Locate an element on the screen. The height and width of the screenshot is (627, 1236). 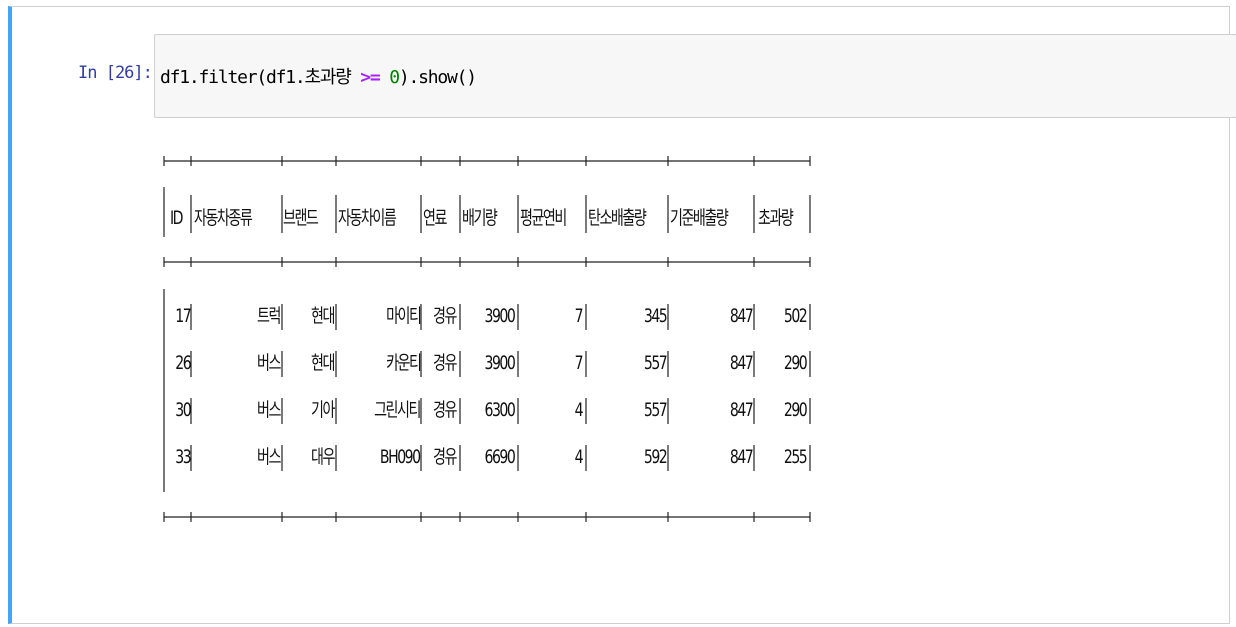
header-cell: 자동차종류 is located at coordinates (223, 218).